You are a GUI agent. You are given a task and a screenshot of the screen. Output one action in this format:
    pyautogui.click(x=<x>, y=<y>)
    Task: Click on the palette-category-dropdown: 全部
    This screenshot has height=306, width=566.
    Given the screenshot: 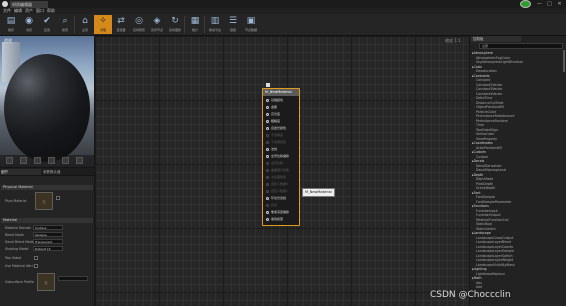 What is the action you would take?
    pyautogui.click(x=521, y=46)
    